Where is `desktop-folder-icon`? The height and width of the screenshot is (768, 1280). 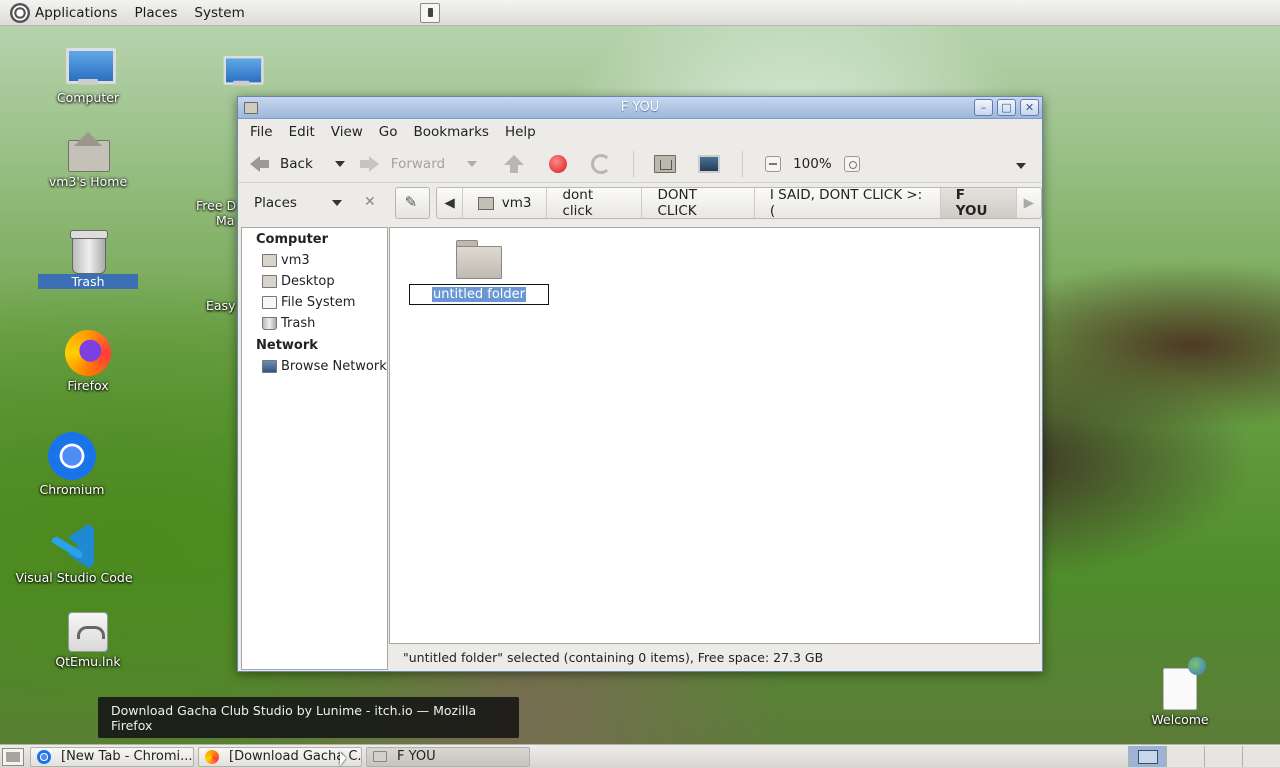
desktop-folder-icon is located at coordinates (269, 281).